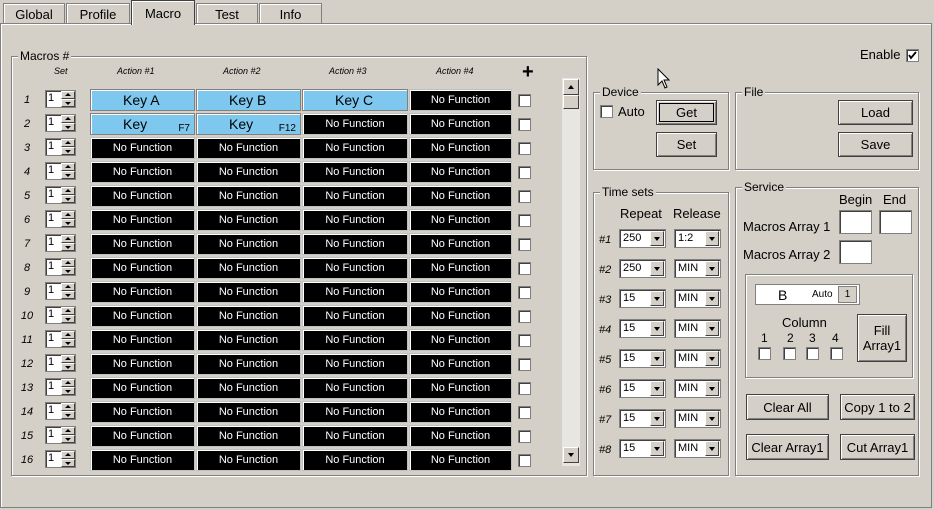 This screenshot has height=510, width=934. Describe the element at coordinates (571, 455) in the screenshot. I see `scroll-down-button` at that location.